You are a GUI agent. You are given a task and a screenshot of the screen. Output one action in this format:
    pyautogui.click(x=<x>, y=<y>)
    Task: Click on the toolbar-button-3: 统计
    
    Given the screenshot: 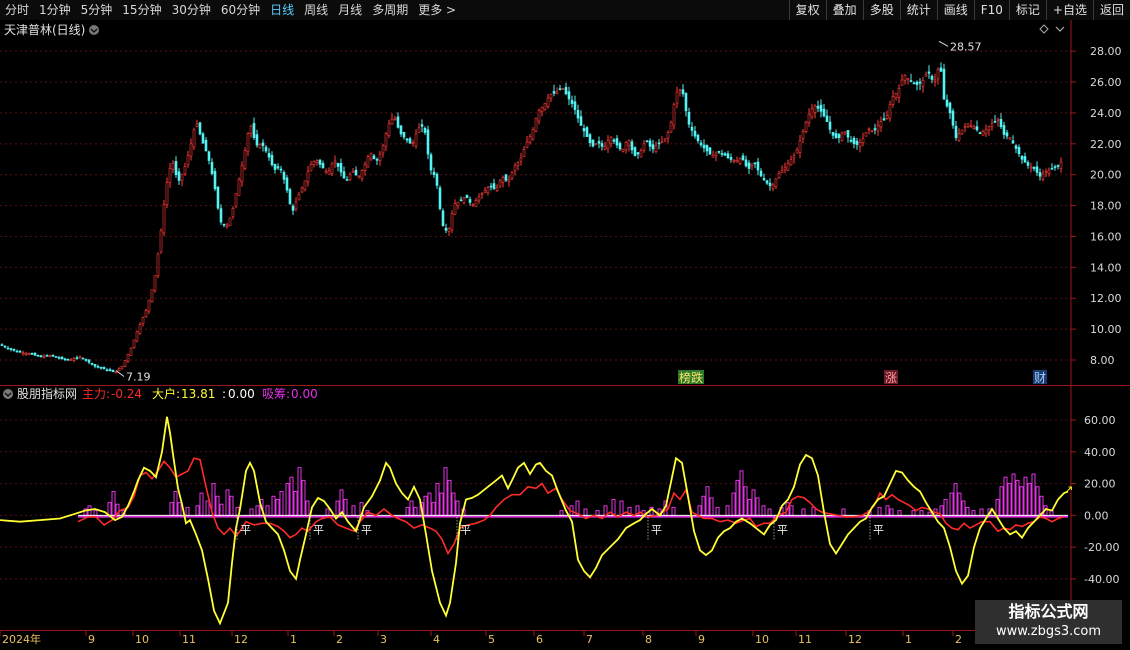 What is the action you would take?
    pyautogui.click(x=918, y=10)
    